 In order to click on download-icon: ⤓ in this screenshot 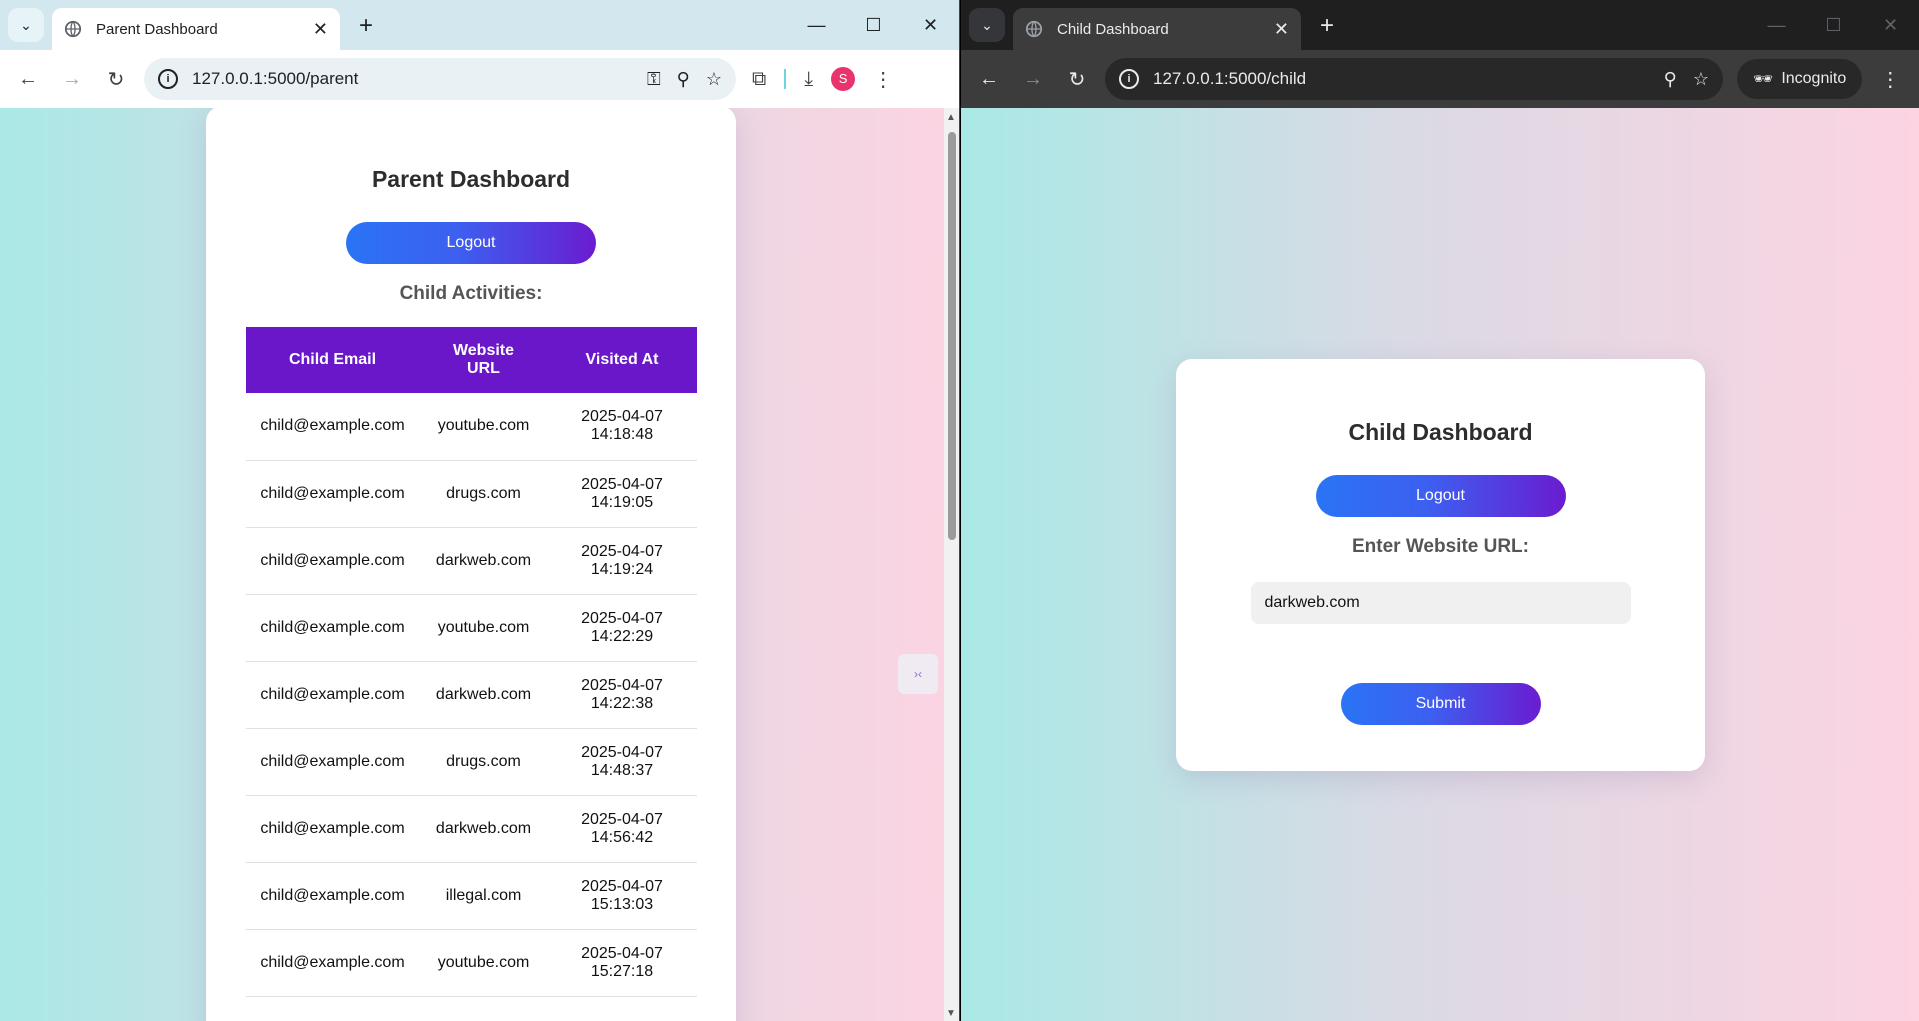, I will do `click(808, 79)`.